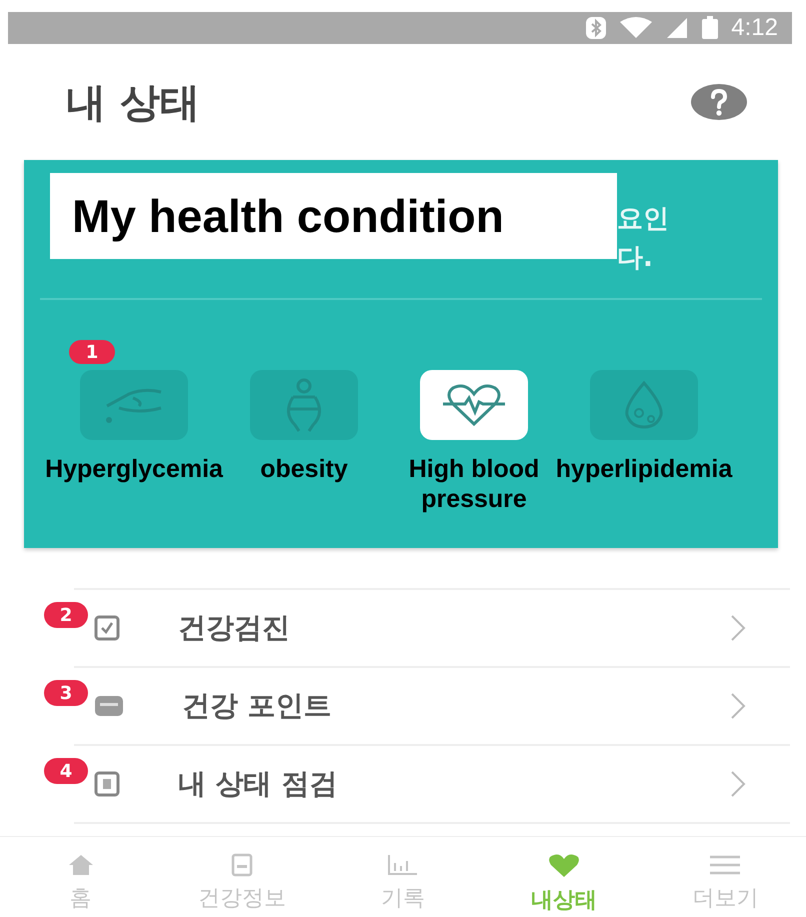  What do you see at coordinates (754, 28) in the screenshot?
I see `status-time: 4:12` at bounding box center [754, 28].